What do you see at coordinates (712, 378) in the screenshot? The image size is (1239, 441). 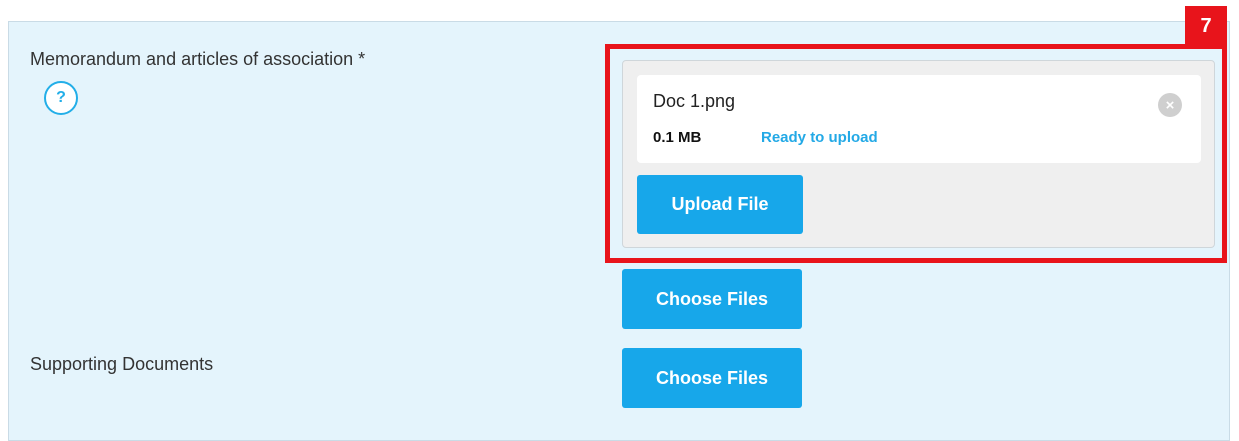 I see `supporting-choose-files-button: Choose Files` at bounding box center [712, 378].